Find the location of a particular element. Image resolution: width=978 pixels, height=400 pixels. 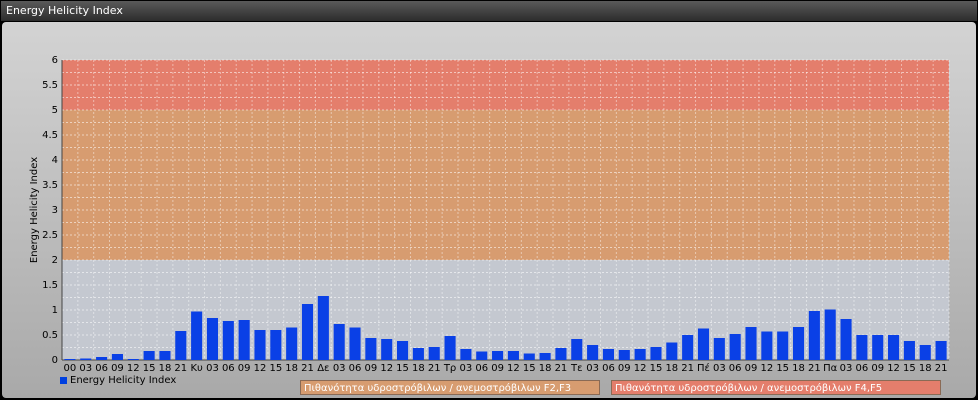

legend-label: Energy Helicity Index is located at coordinates (123, 380).